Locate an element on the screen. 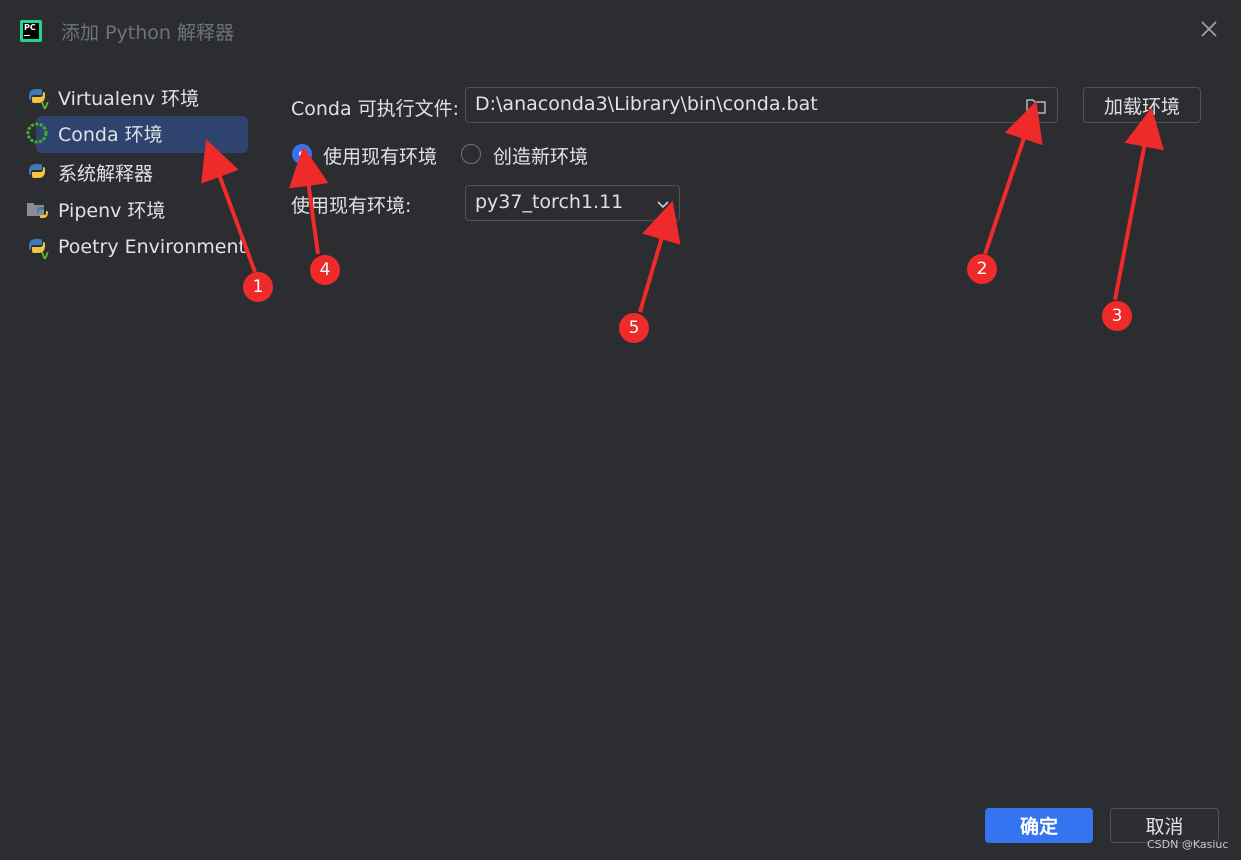  poetry-icon: V is located at coordinates (39, 249).